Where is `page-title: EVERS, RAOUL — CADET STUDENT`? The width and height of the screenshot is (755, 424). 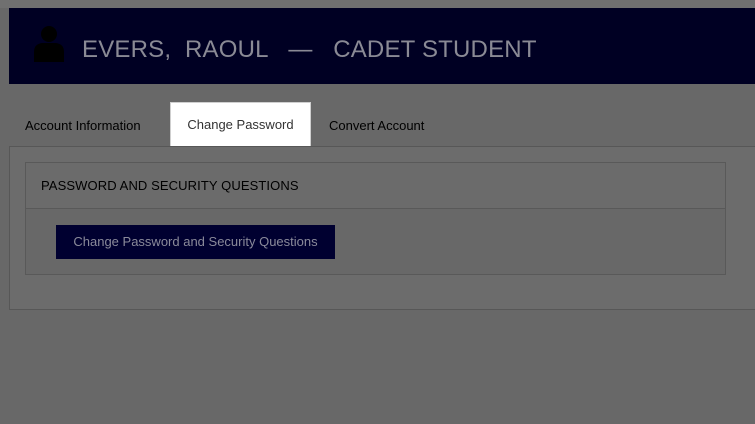
page-title: EVERS, RAOUL — CADET STUDENT is located at coordinates (309, 50).